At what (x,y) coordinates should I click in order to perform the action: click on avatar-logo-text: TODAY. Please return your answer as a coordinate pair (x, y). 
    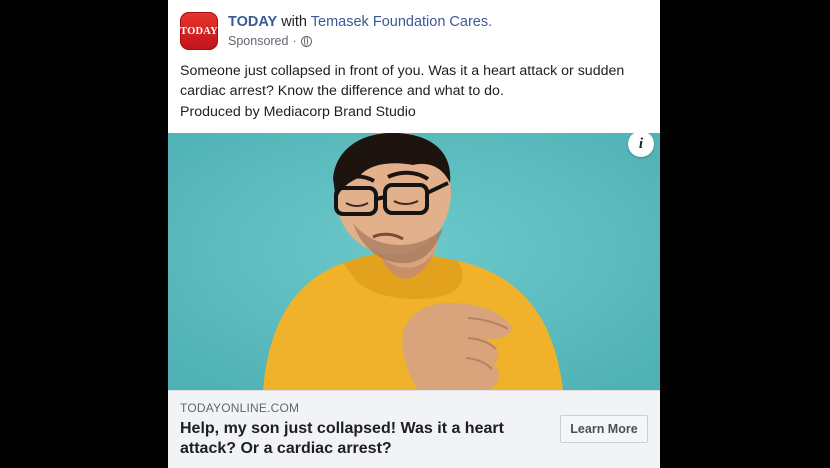
    Looking at the image, I should click on (199, 31).